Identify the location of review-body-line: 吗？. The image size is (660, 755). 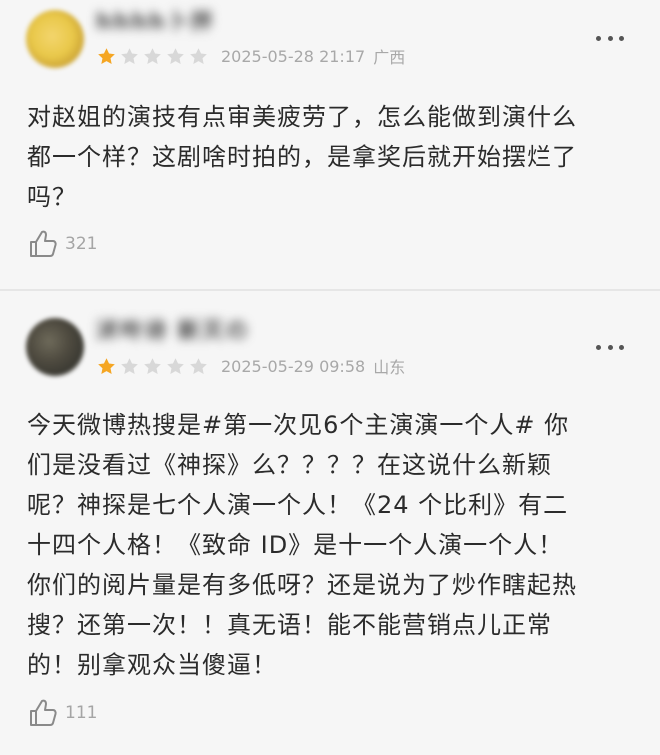
(52, 197).